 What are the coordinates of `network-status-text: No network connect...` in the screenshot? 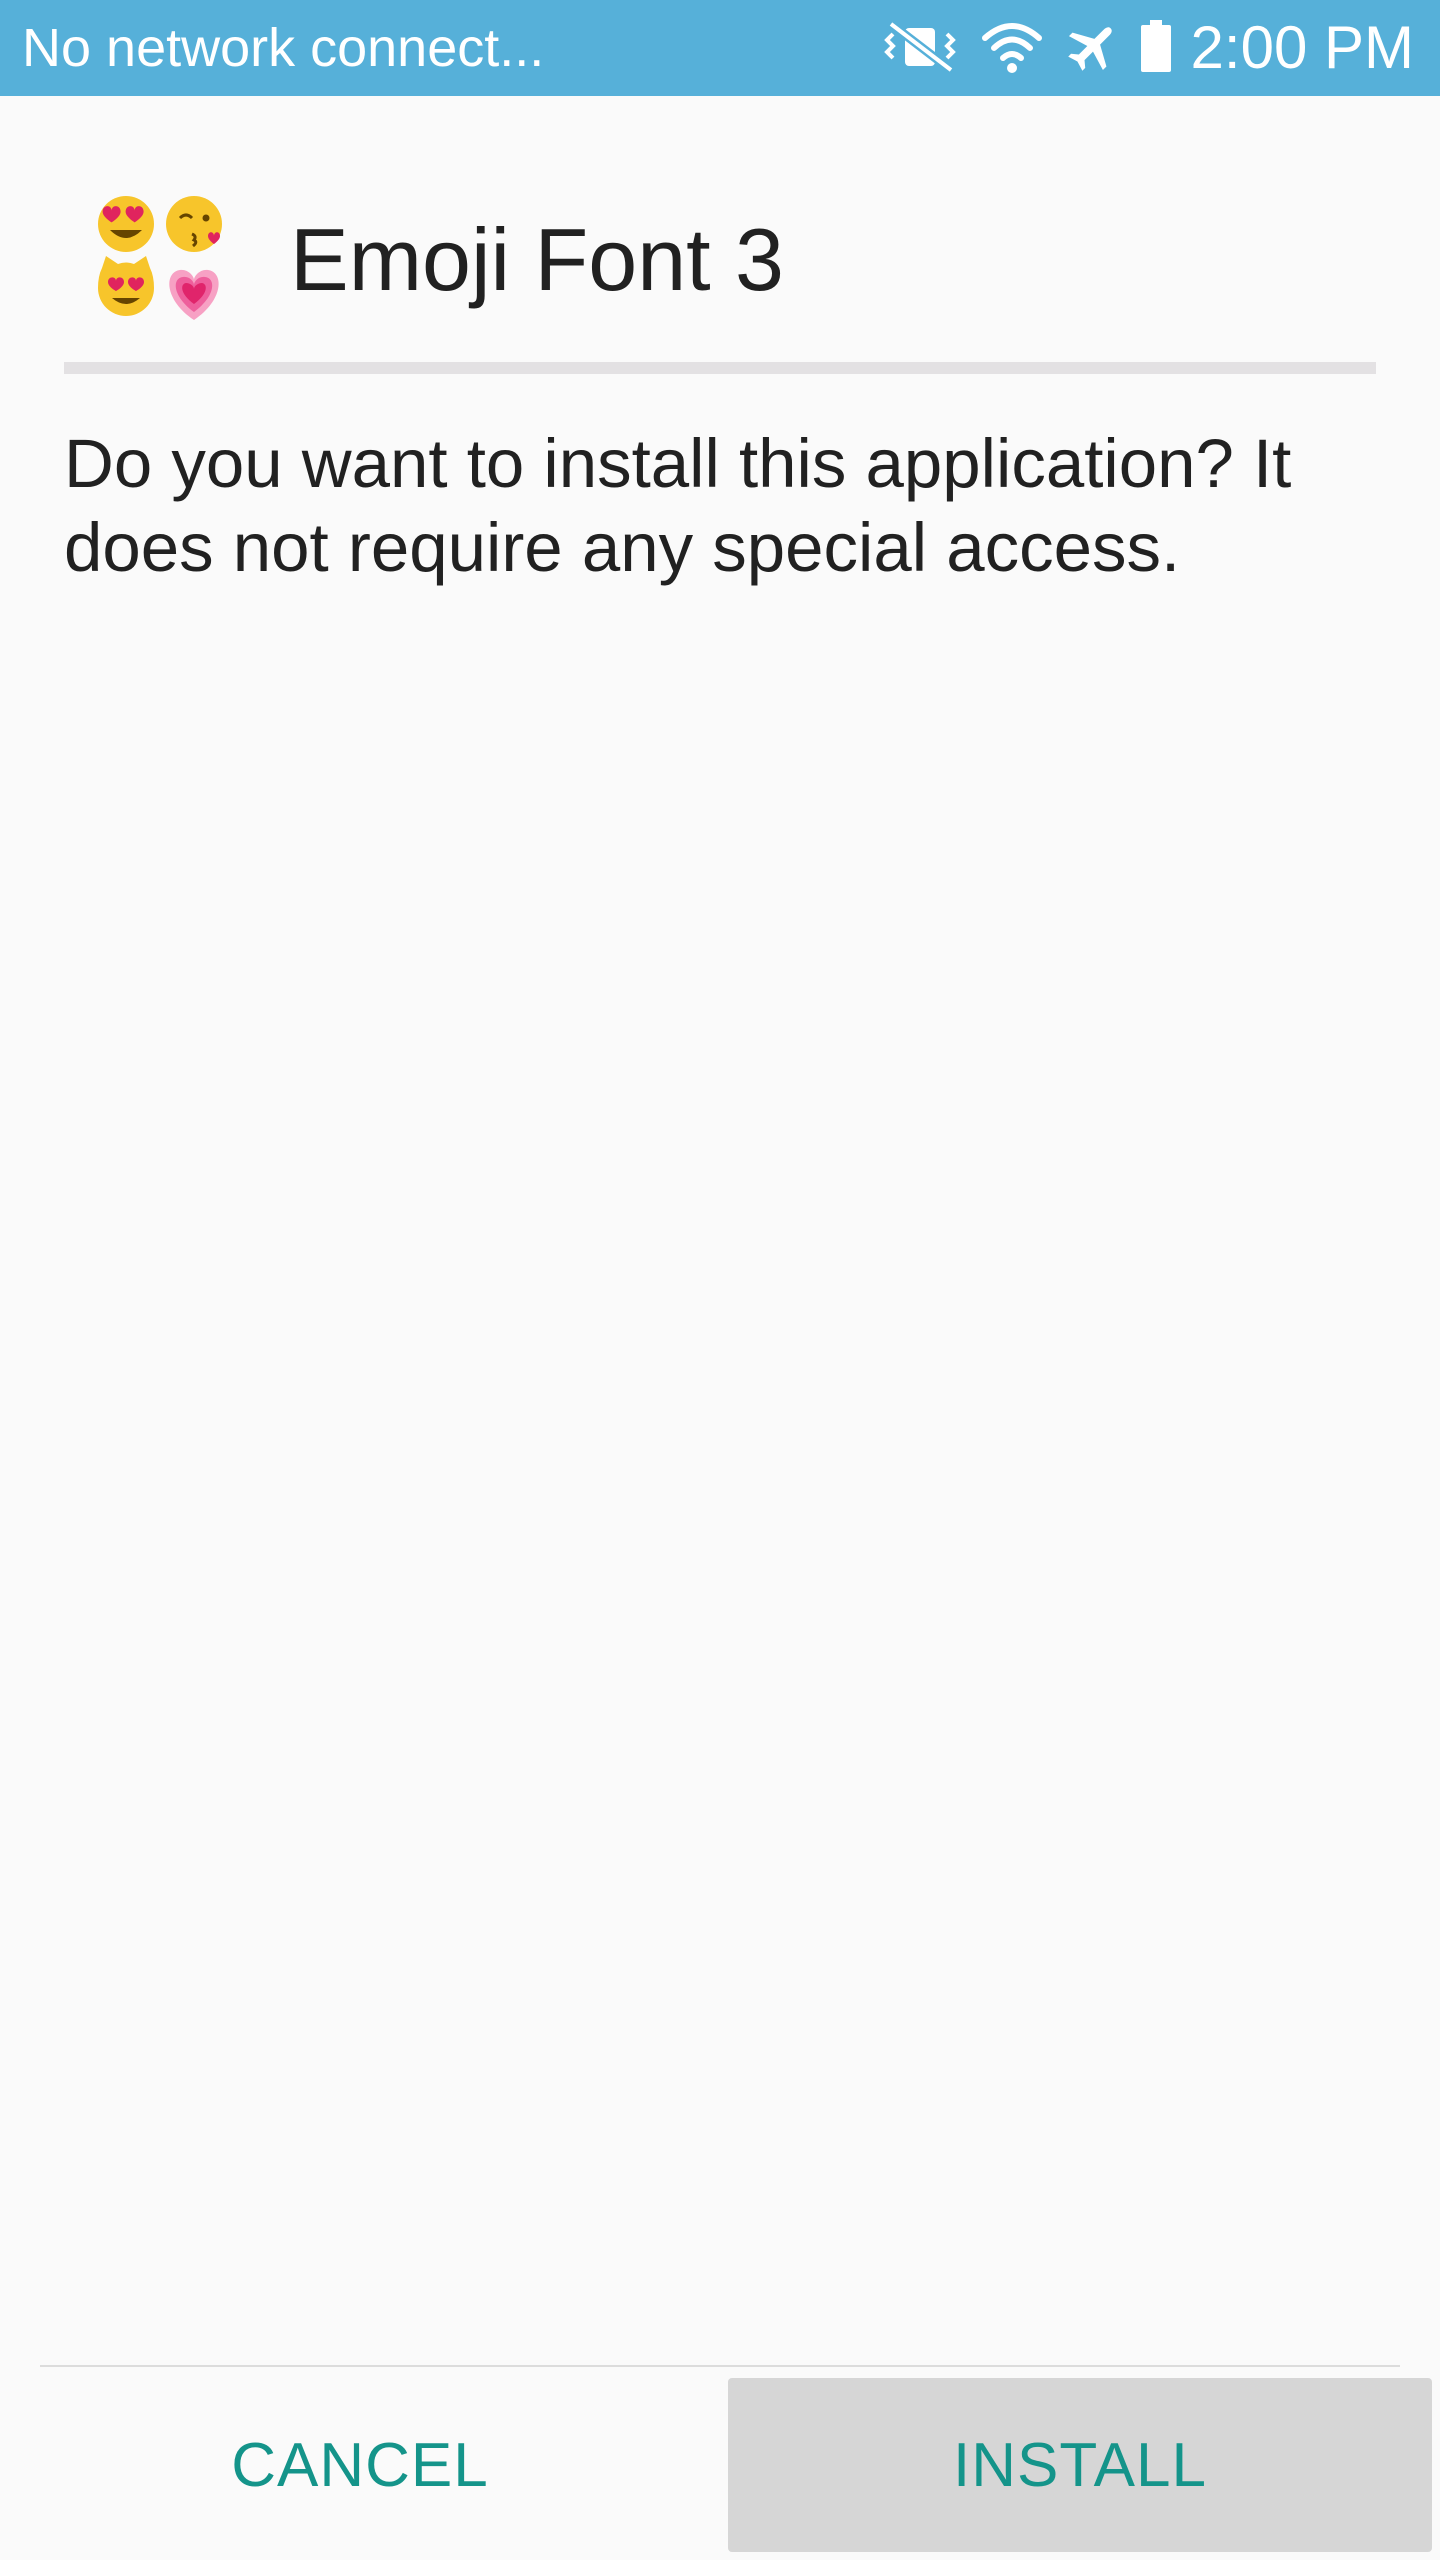 It's located at (283, 48).